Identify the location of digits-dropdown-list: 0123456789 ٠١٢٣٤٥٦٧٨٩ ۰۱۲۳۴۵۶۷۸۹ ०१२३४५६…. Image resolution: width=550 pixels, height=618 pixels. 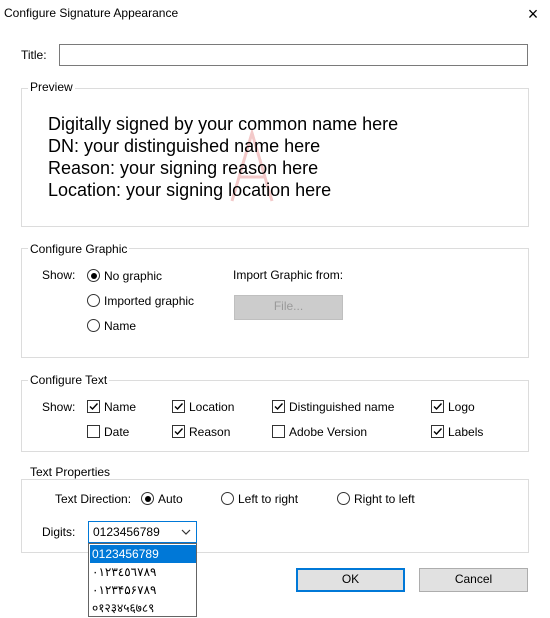
(142, 580).